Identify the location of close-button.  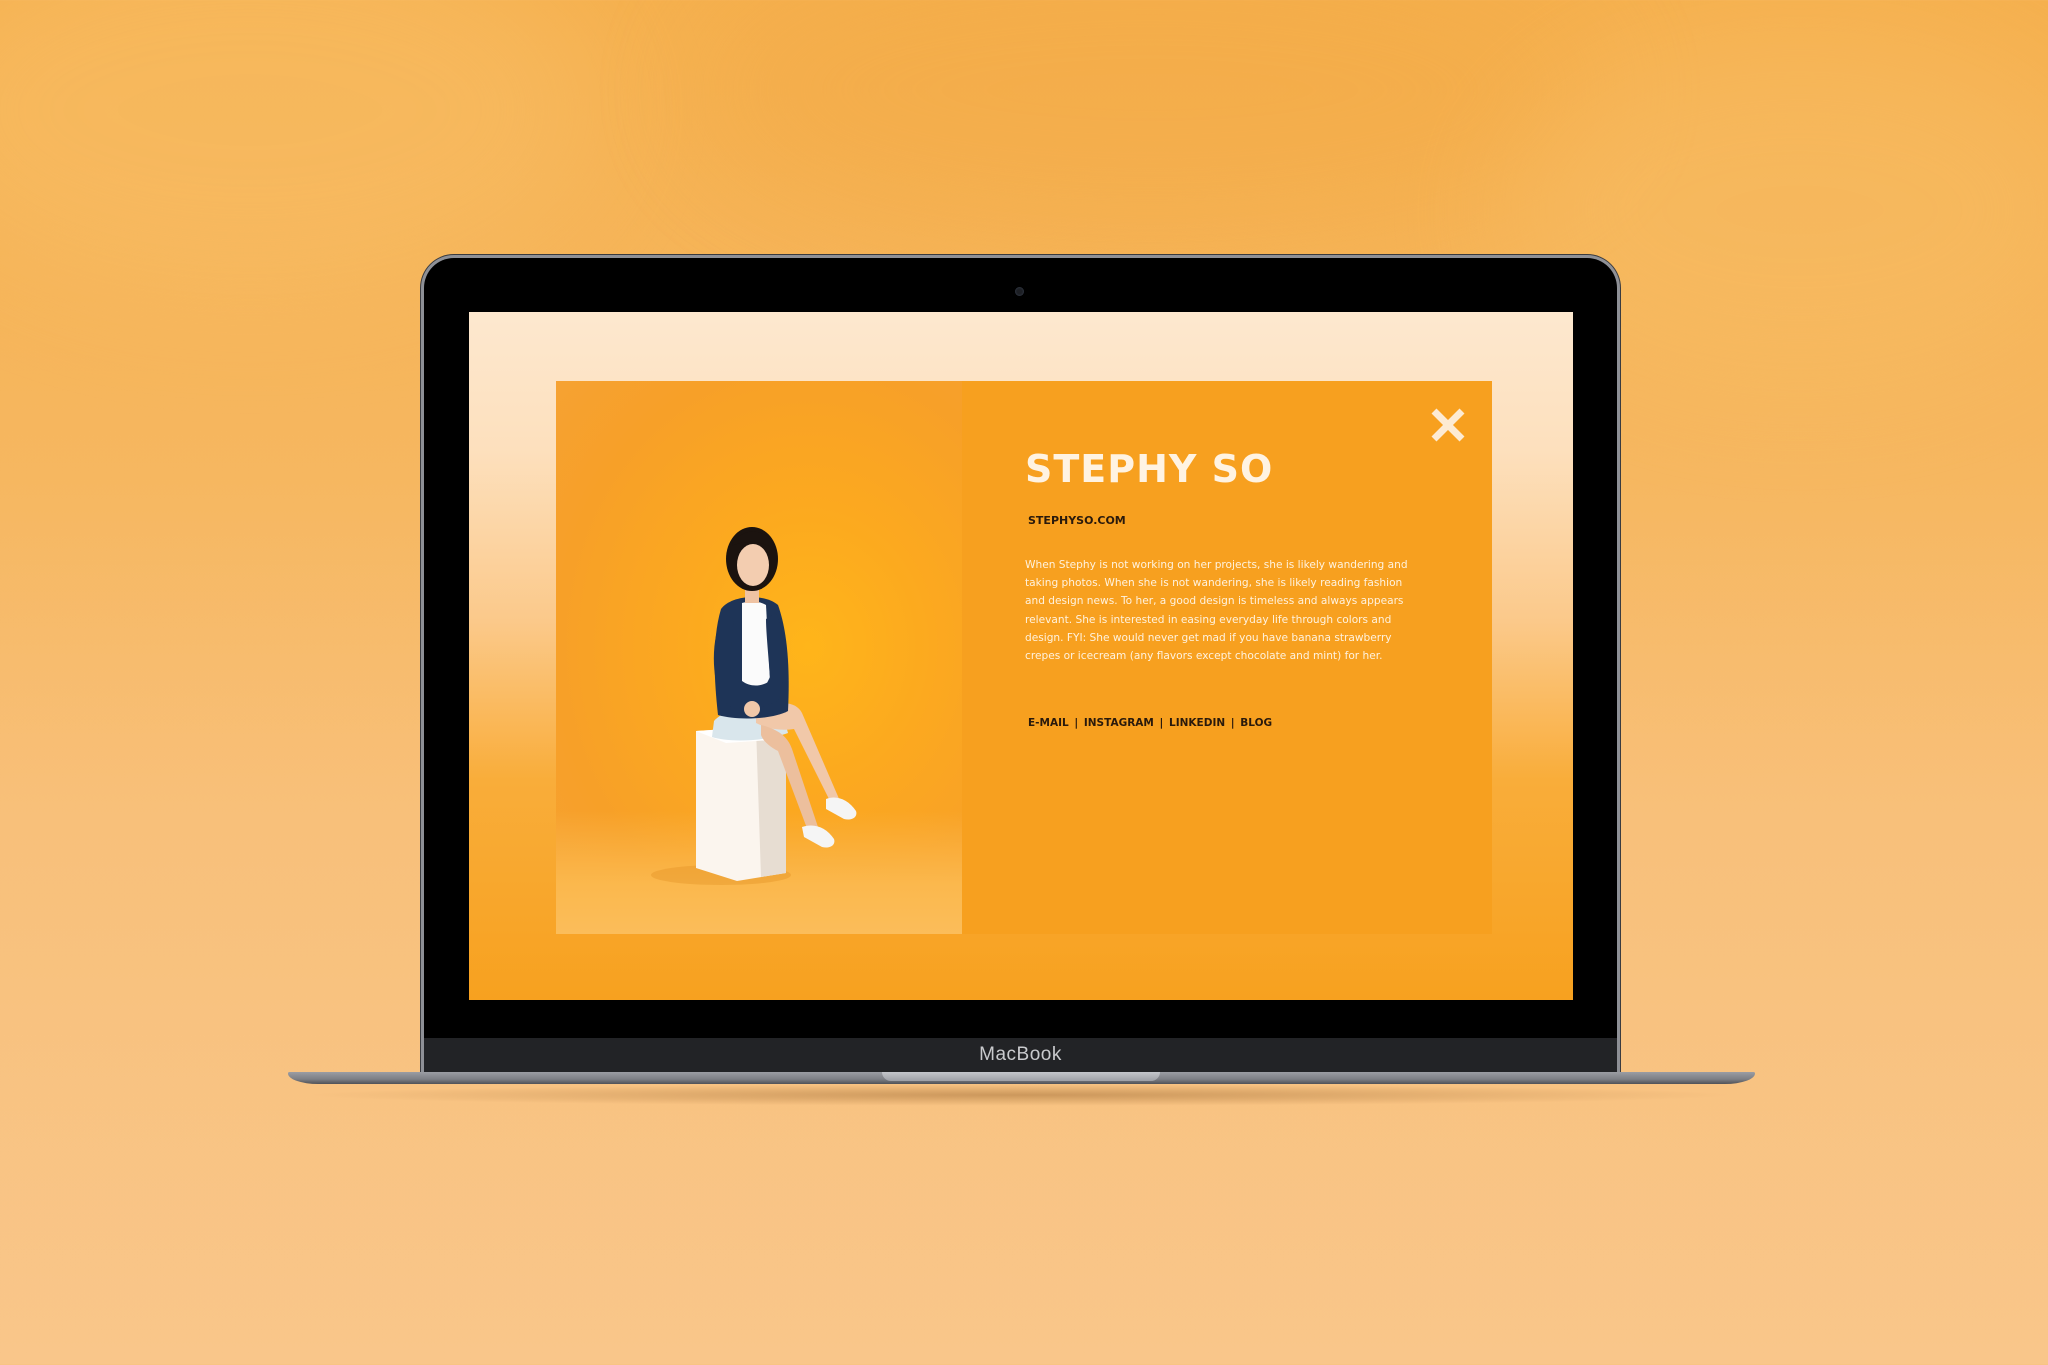
(1448, 425).